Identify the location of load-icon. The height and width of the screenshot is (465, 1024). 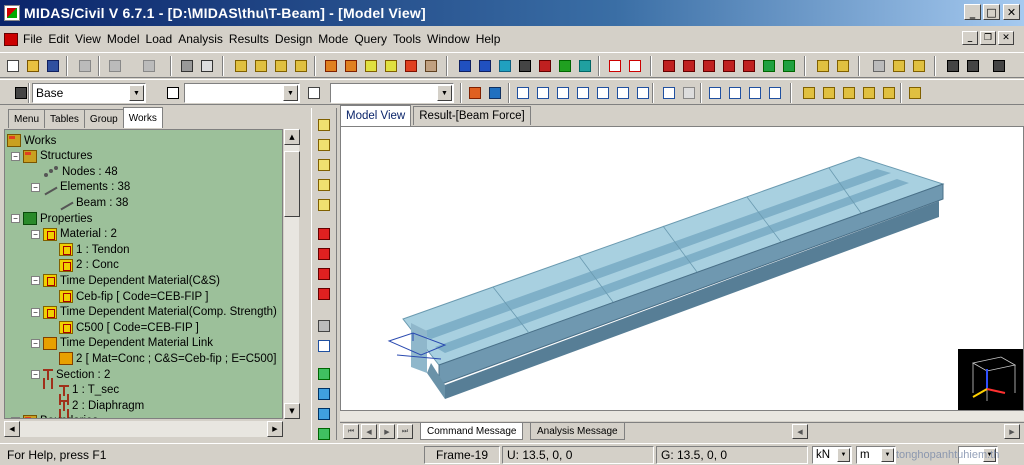
(505, 66).